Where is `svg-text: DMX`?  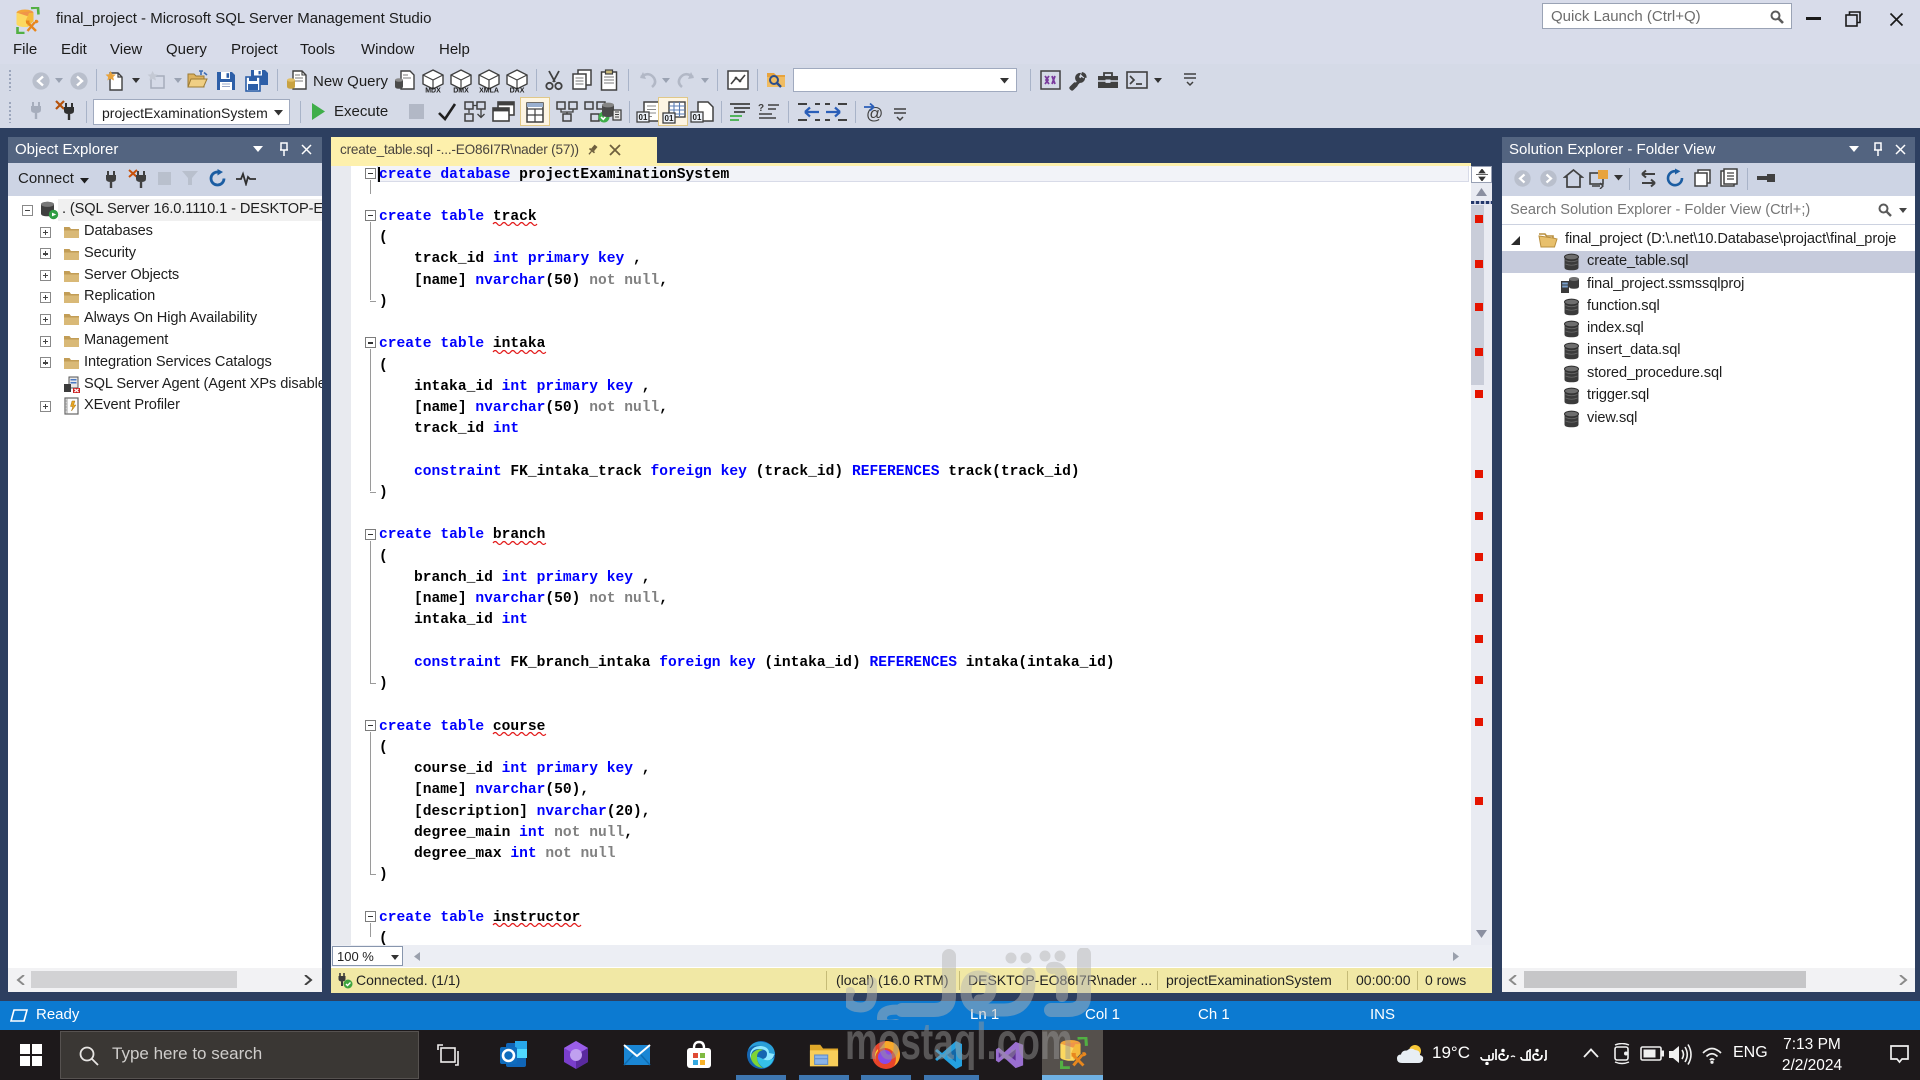 svg-text: DMX is located at coordinates (461, 91).